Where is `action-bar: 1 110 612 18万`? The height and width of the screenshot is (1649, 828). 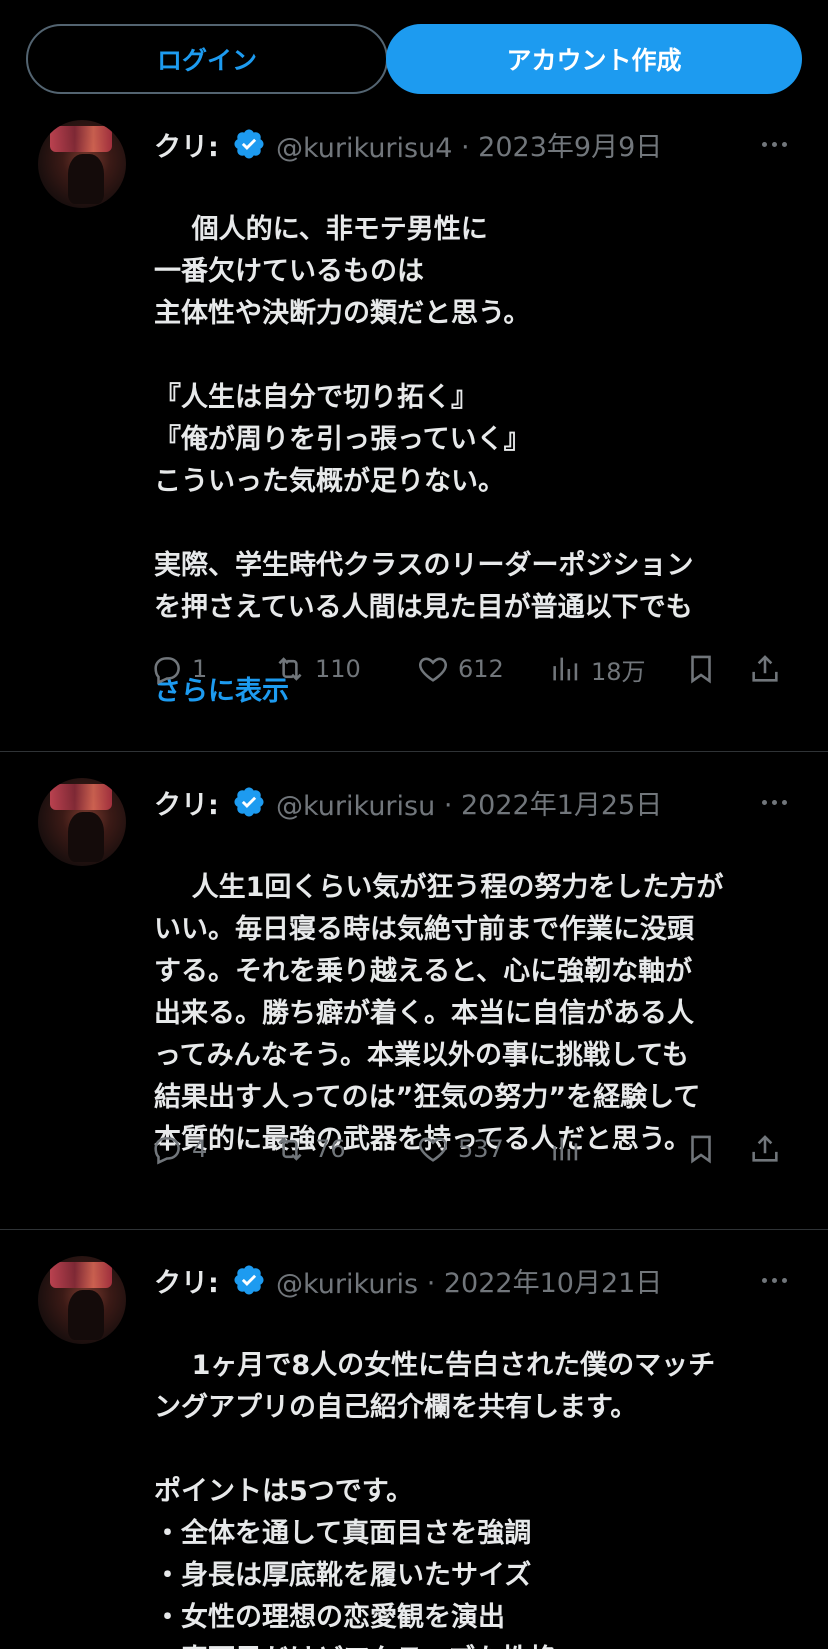 action-bar: 1 110 612 18万 is located at coordinates (470, 669).